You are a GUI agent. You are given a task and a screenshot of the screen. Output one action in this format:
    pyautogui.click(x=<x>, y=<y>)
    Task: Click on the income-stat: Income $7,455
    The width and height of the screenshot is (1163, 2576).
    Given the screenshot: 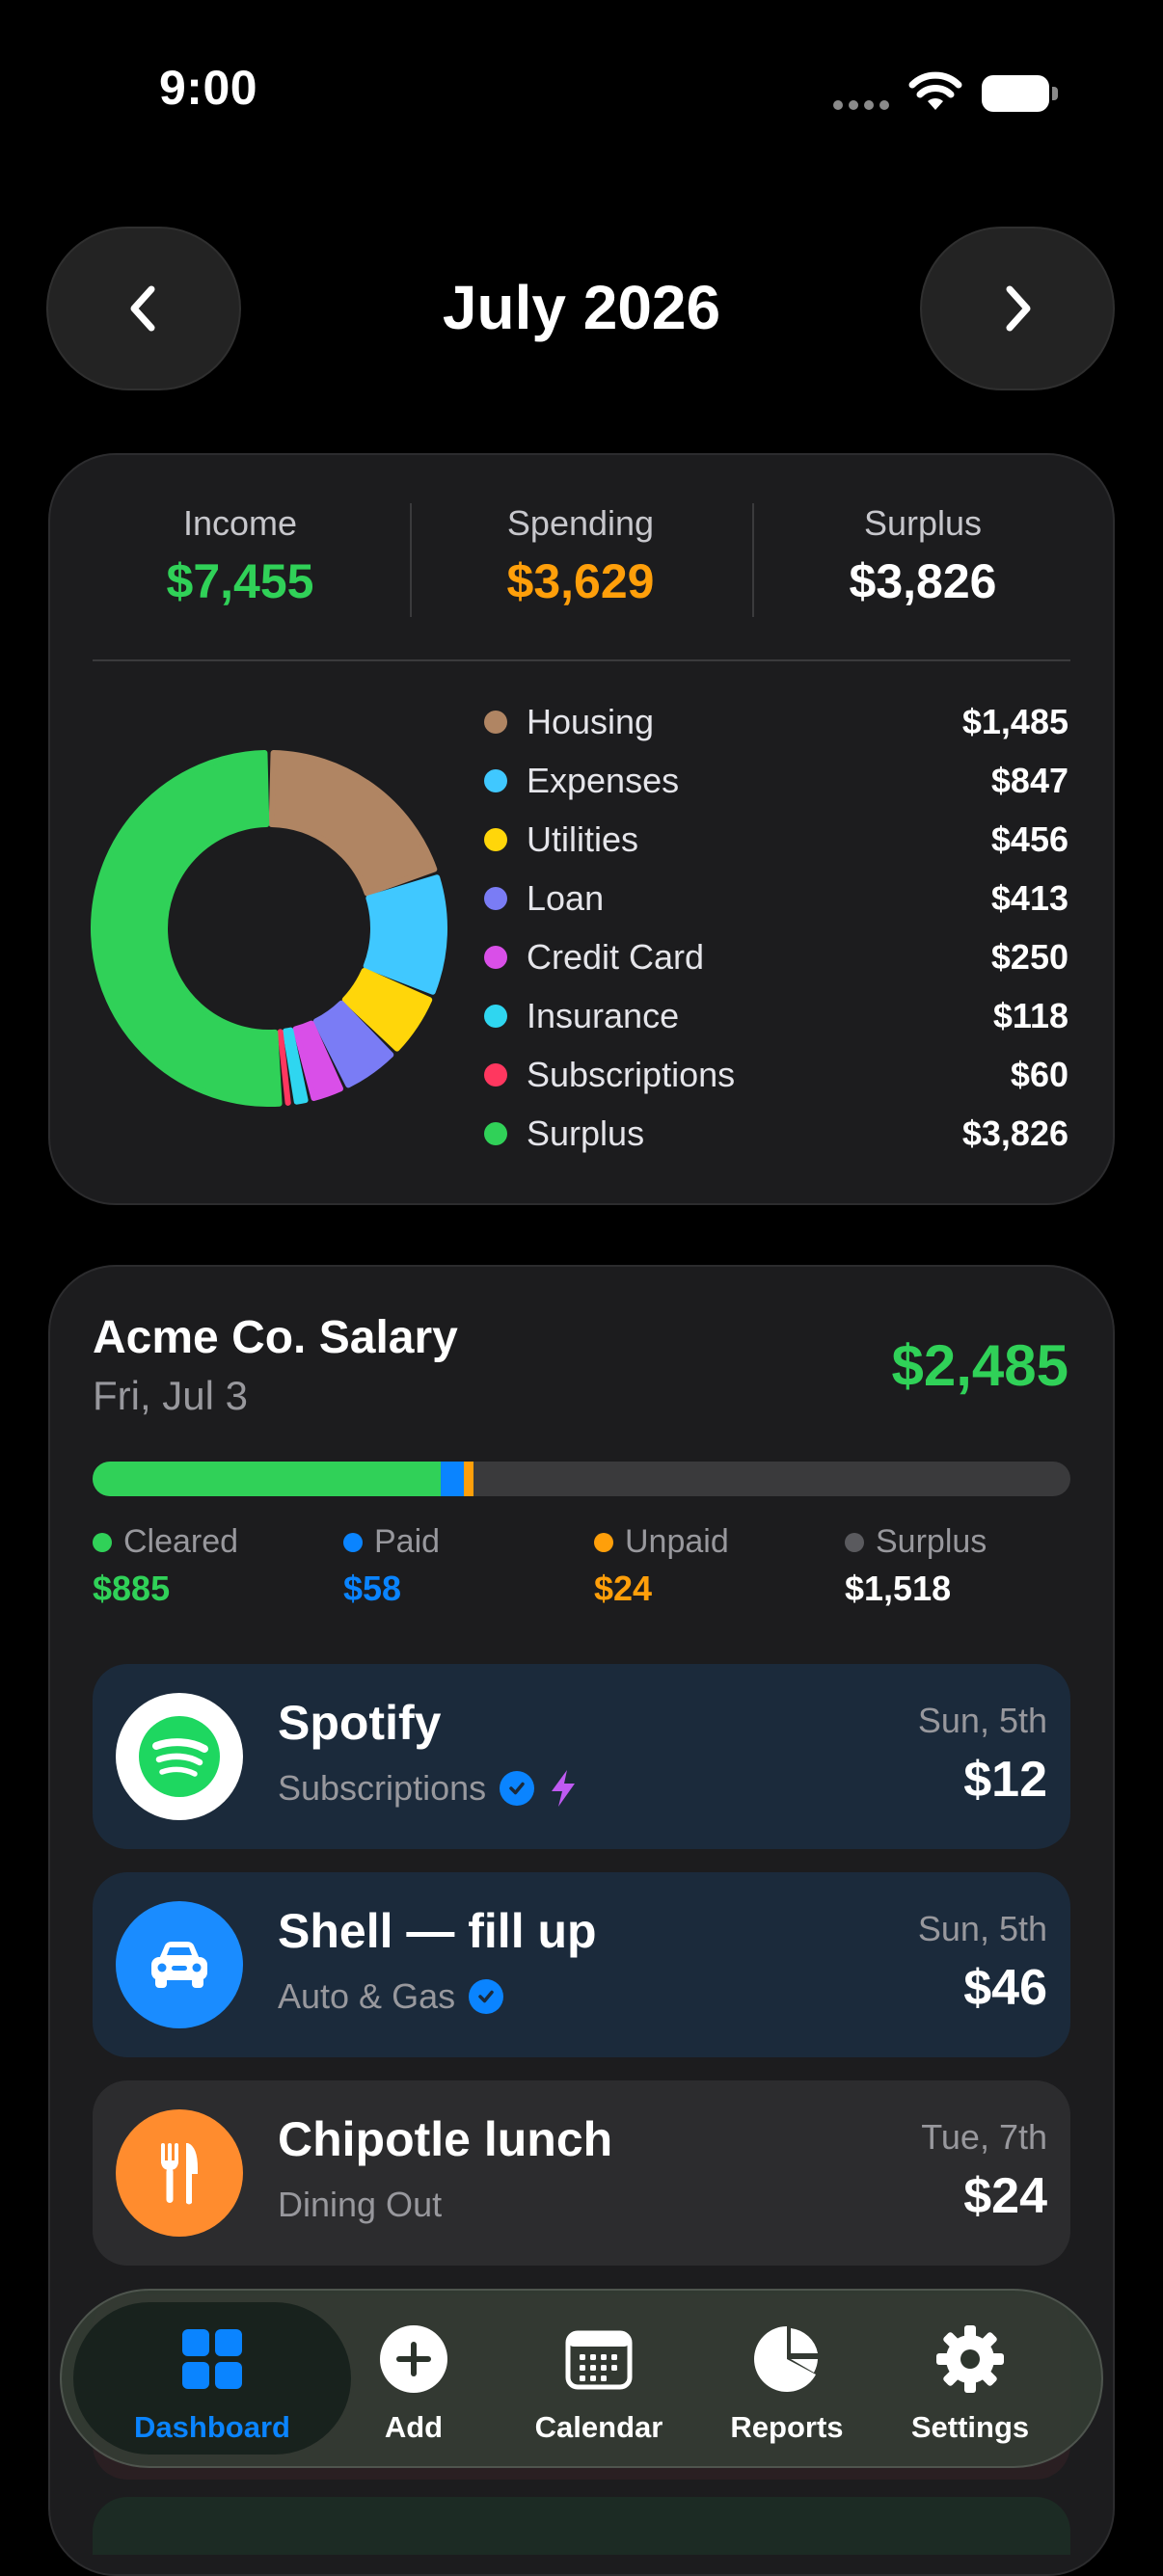 What is the action you would take?
    pyautogui.click(x=240, y=556)
    